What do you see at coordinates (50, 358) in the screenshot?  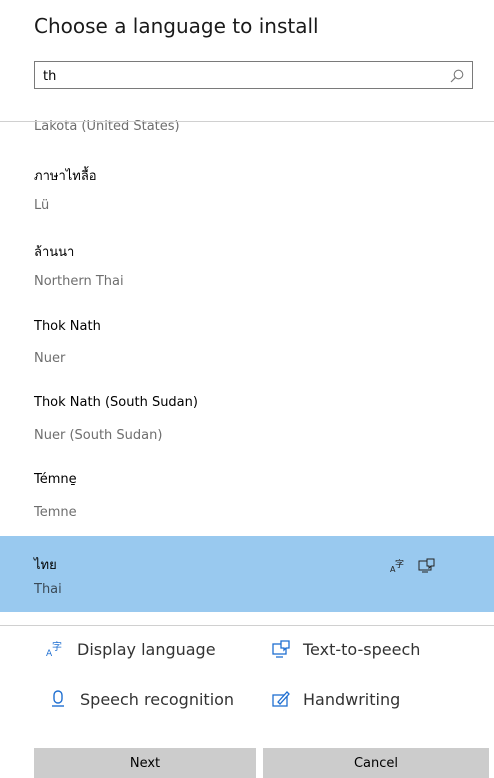 I see `language-english-name: Nuer` at bounding box center [50, 358].